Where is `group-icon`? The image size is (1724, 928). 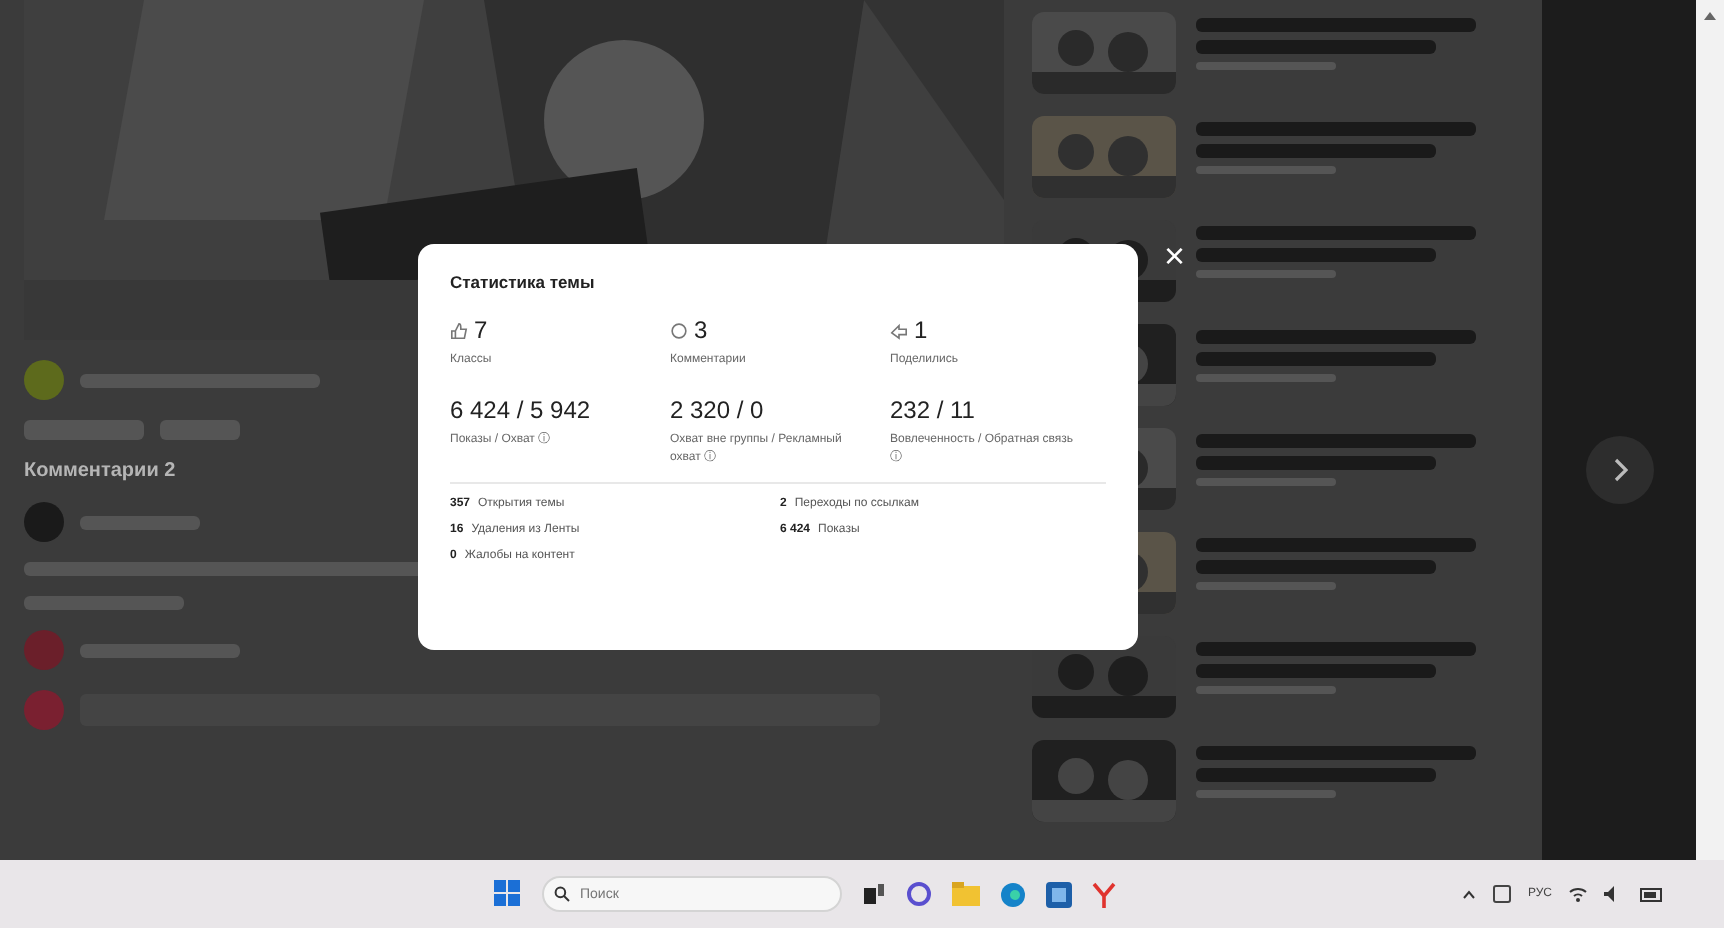 group-icon is located at coordinates (44, 380).